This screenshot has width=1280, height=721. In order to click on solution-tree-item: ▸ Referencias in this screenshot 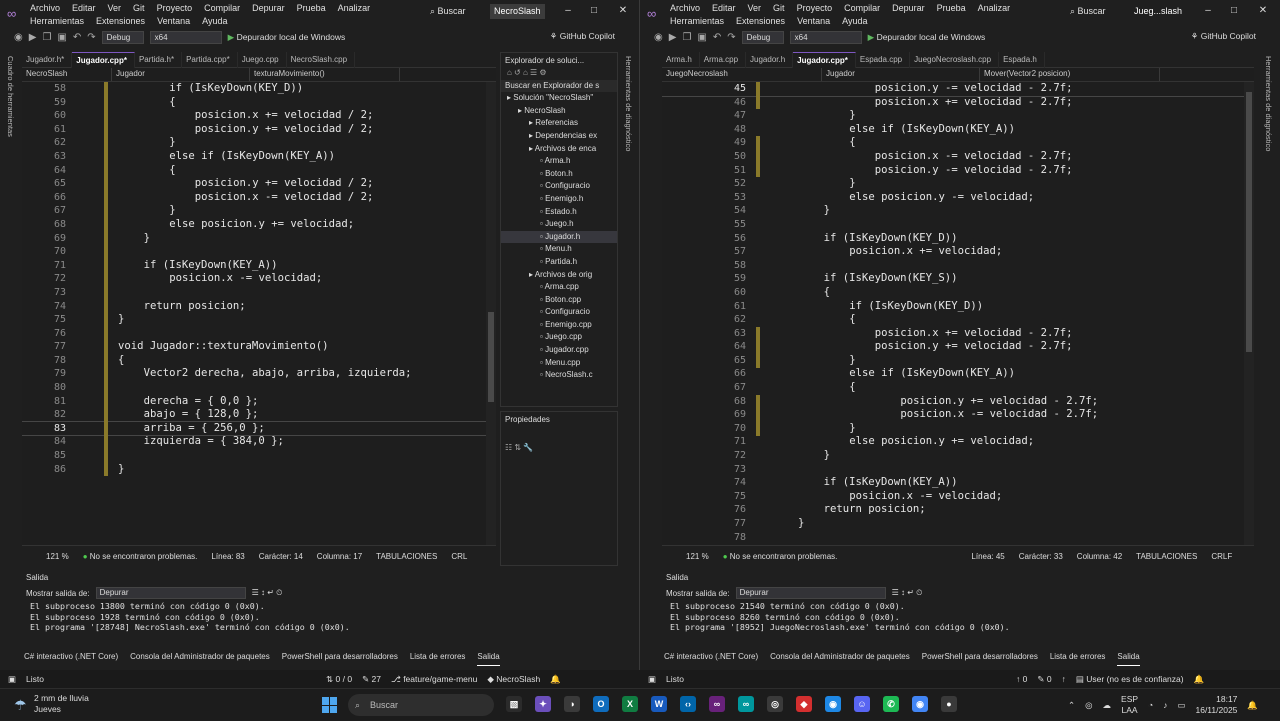, I will do `click(559, 123)`.